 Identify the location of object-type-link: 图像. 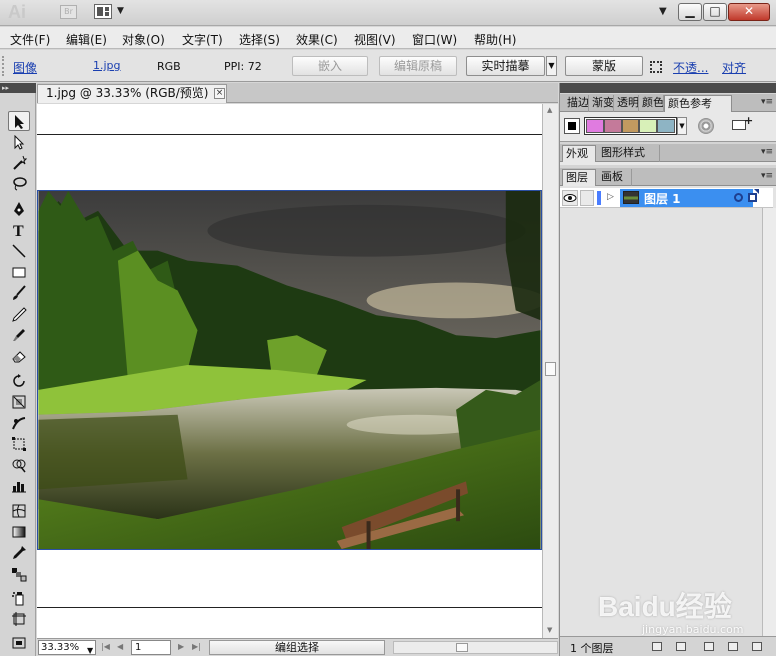
(25, 67).